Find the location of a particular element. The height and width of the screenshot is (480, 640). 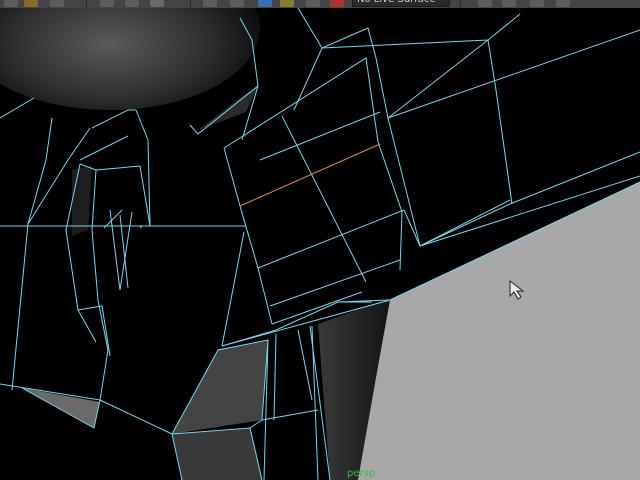

snap-point-icon is located at coordinates (265, 3).